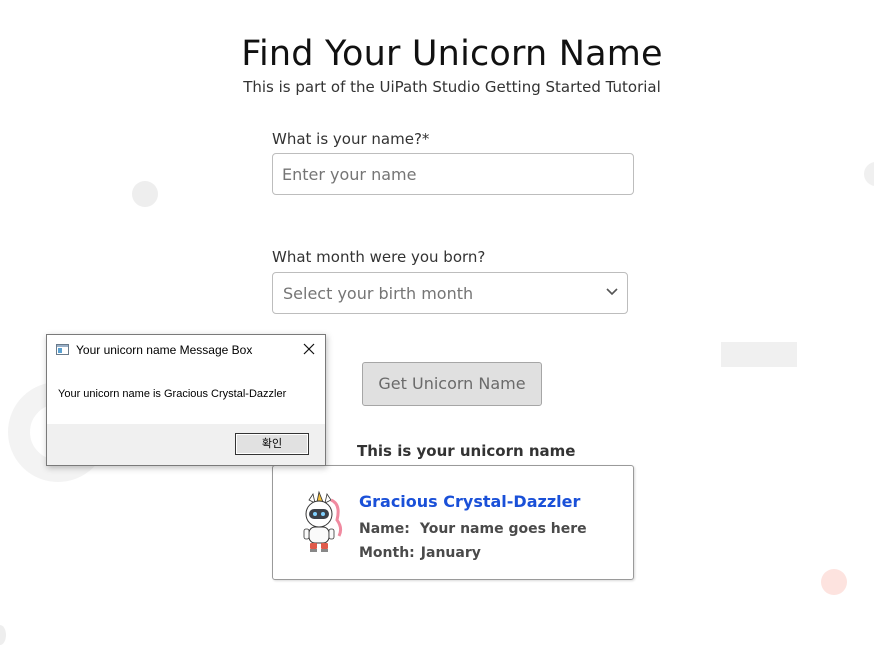 This screenshot has height=656, width=874. What do you see at coordinates (452, 54) in the screenshot?
I see `page-title: Find Your Unicorn Name` at bounding box center [452, 54].